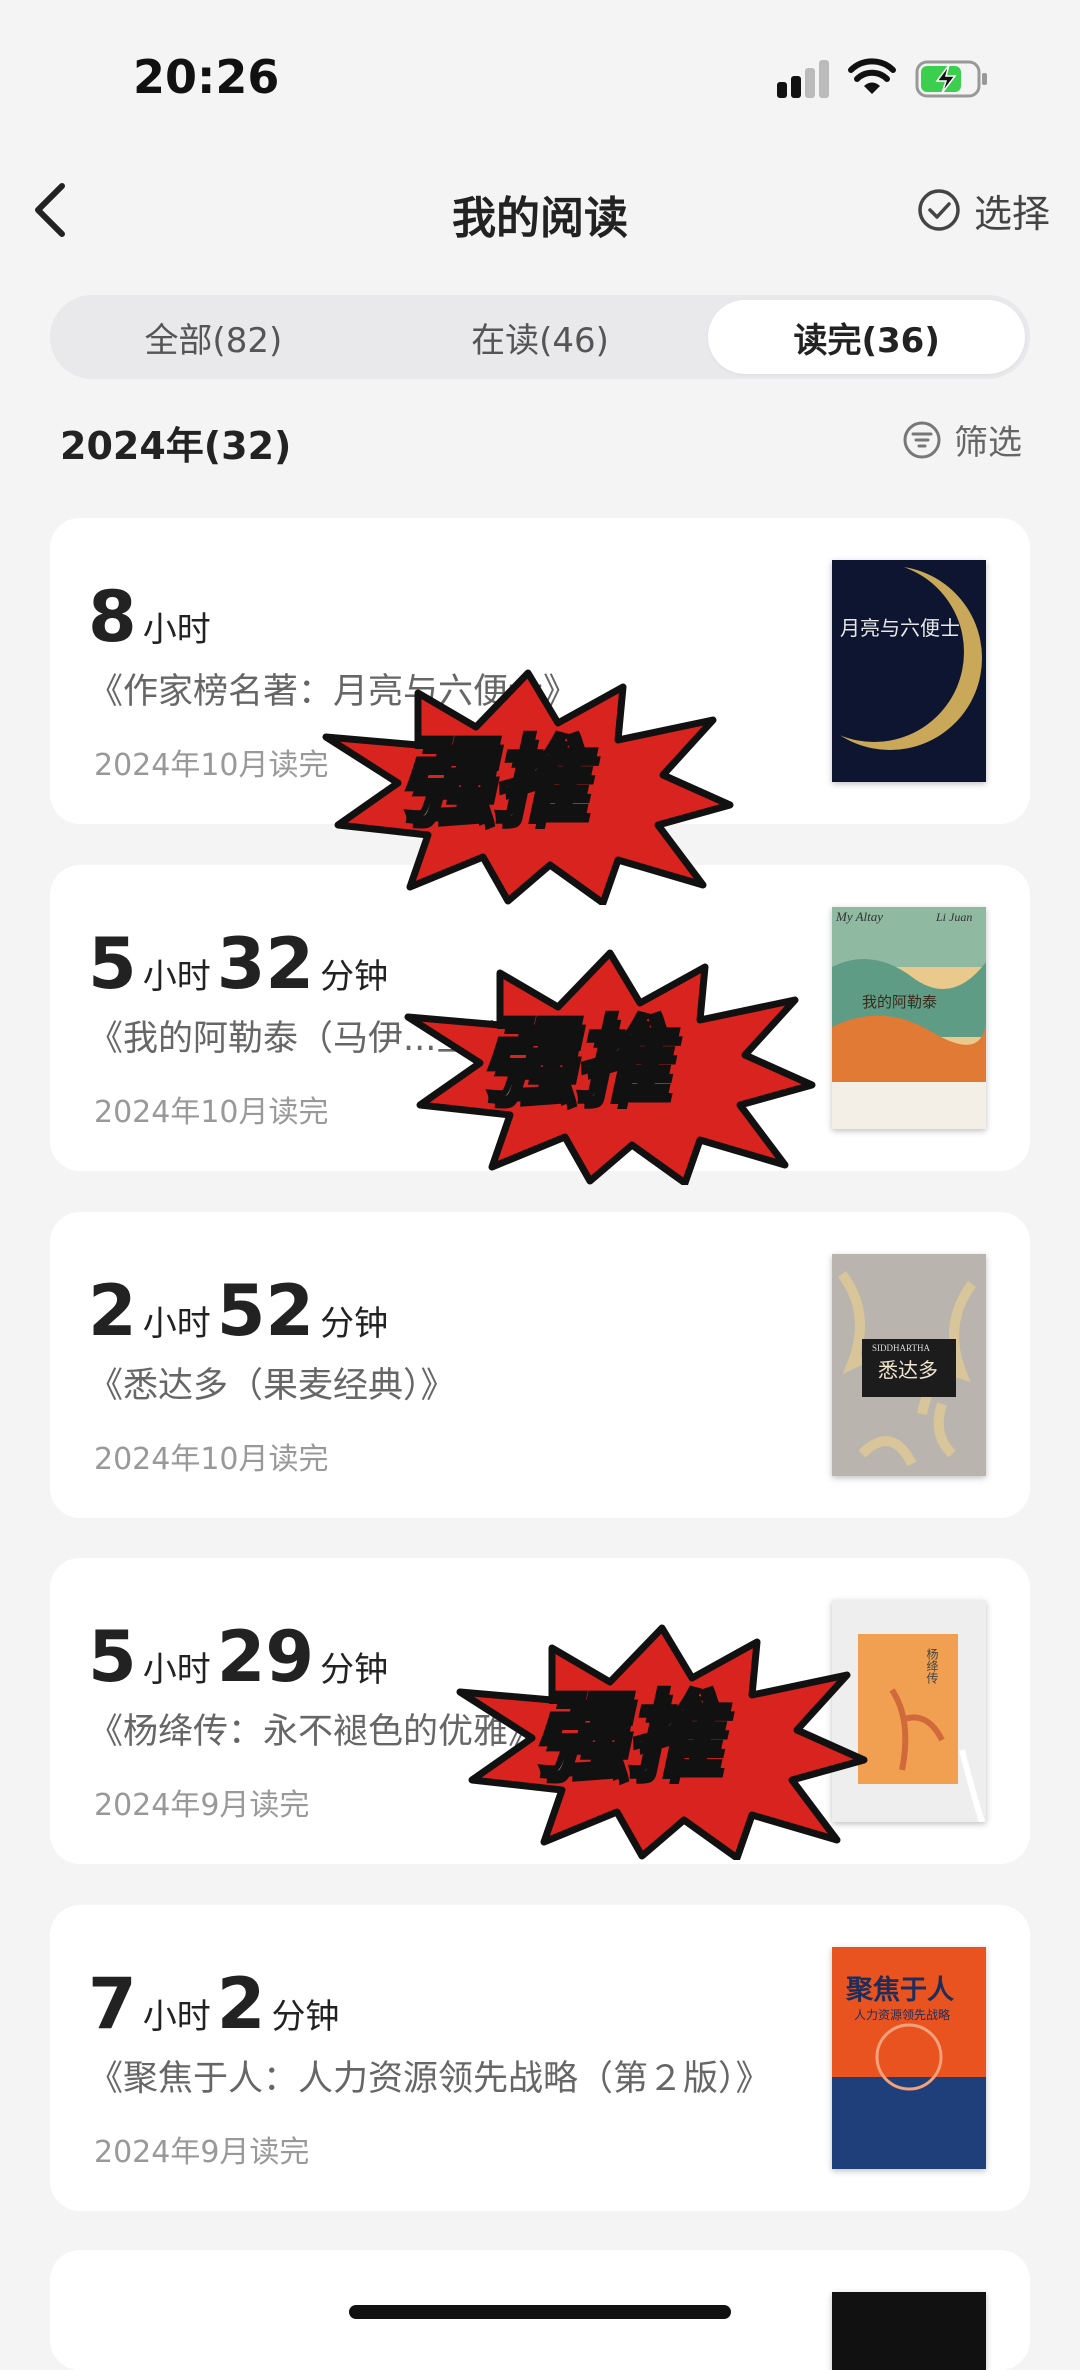 The height and width of the screenshot is (2370, 1080). I want to click on duration-minutes: 32, so click(265, 964).